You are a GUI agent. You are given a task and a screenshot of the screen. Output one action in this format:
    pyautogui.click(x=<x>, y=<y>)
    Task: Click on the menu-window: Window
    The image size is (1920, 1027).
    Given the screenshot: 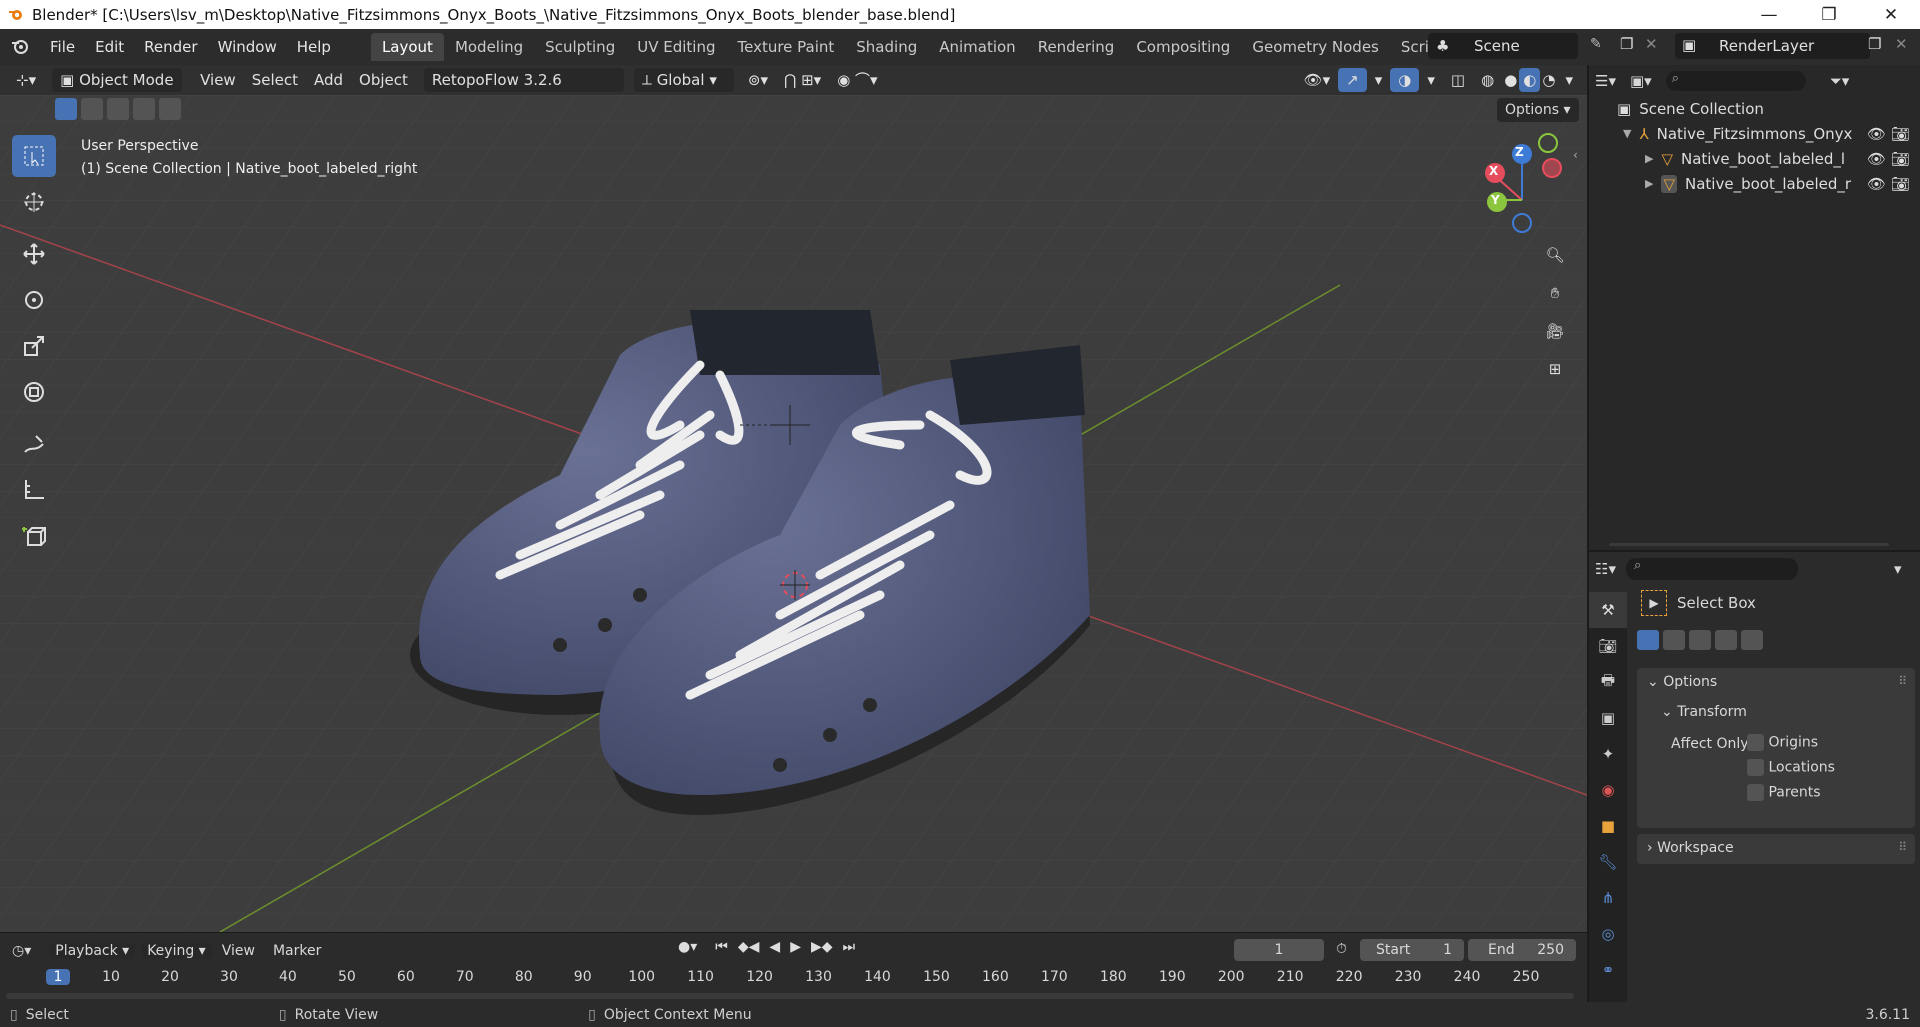 What is the action you would take?
    pyautogui.click(x=247, y=47)
    